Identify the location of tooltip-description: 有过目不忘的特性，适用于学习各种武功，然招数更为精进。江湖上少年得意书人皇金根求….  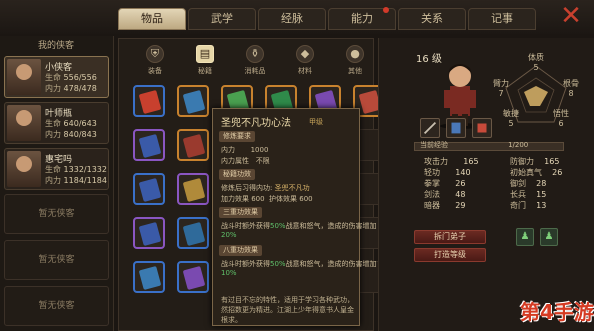
(287, 310).